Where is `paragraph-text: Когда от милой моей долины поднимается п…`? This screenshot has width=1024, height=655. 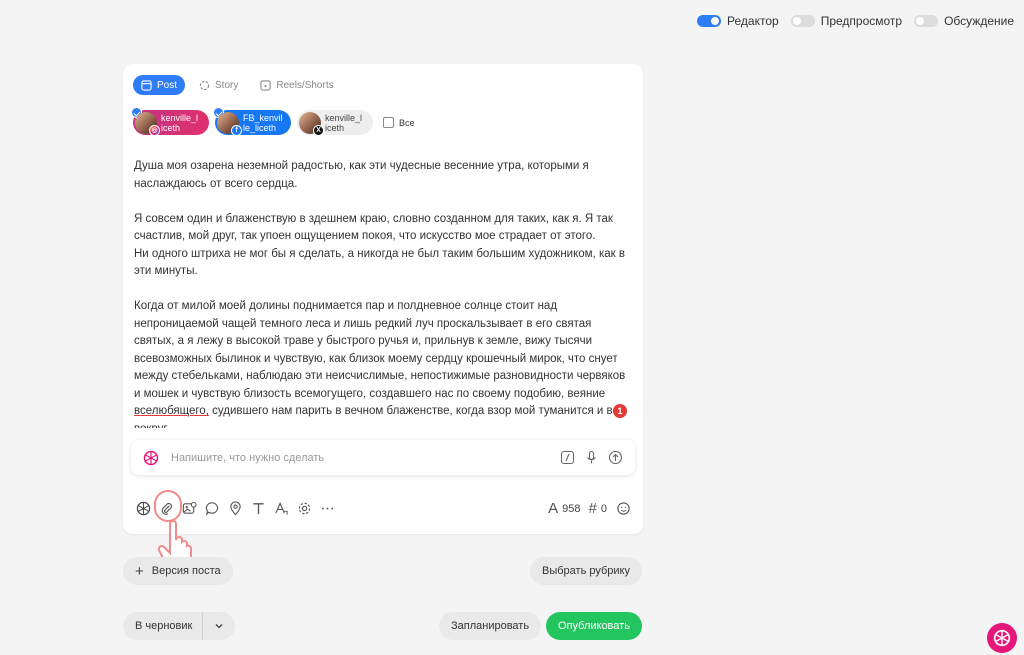
paragraph-text: Когда от милой моей долины поднимается п… is located at coordinates (380, 350).